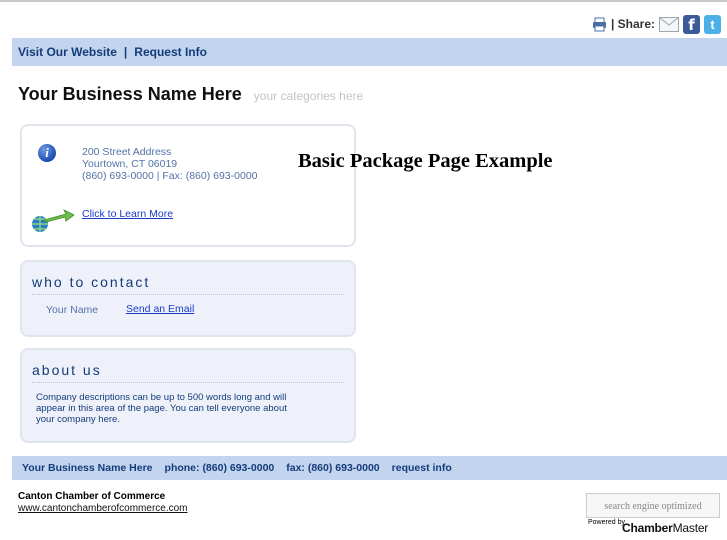 This screenshot has height=540, width=727. I want to click on footer-phone: phone: (860) 693-0000, so click(219, 468).